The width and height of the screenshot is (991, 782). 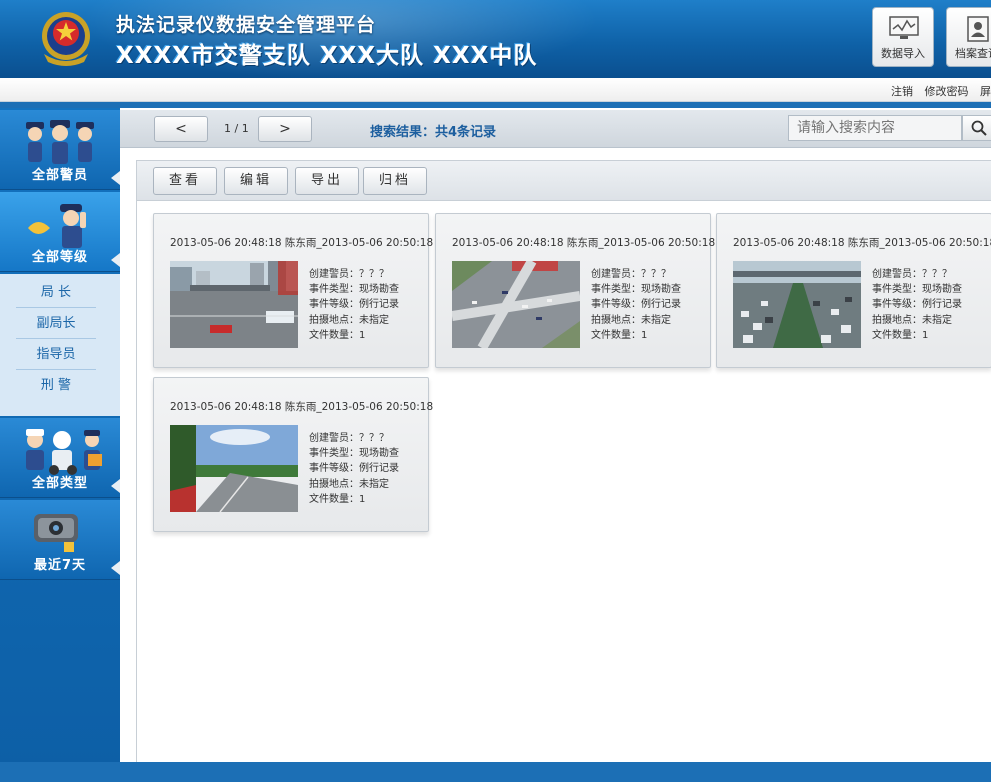 I want to click on file-user-icon, so click(x=978, y=29).